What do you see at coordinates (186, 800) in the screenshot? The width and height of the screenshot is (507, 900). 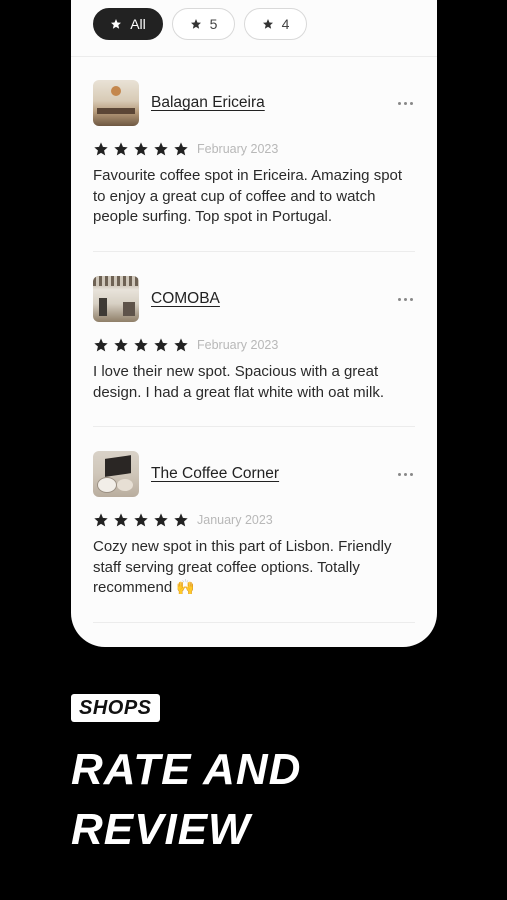 I see `promo-headline: RATE AND REVIEW` at bounding box center [186, 800].